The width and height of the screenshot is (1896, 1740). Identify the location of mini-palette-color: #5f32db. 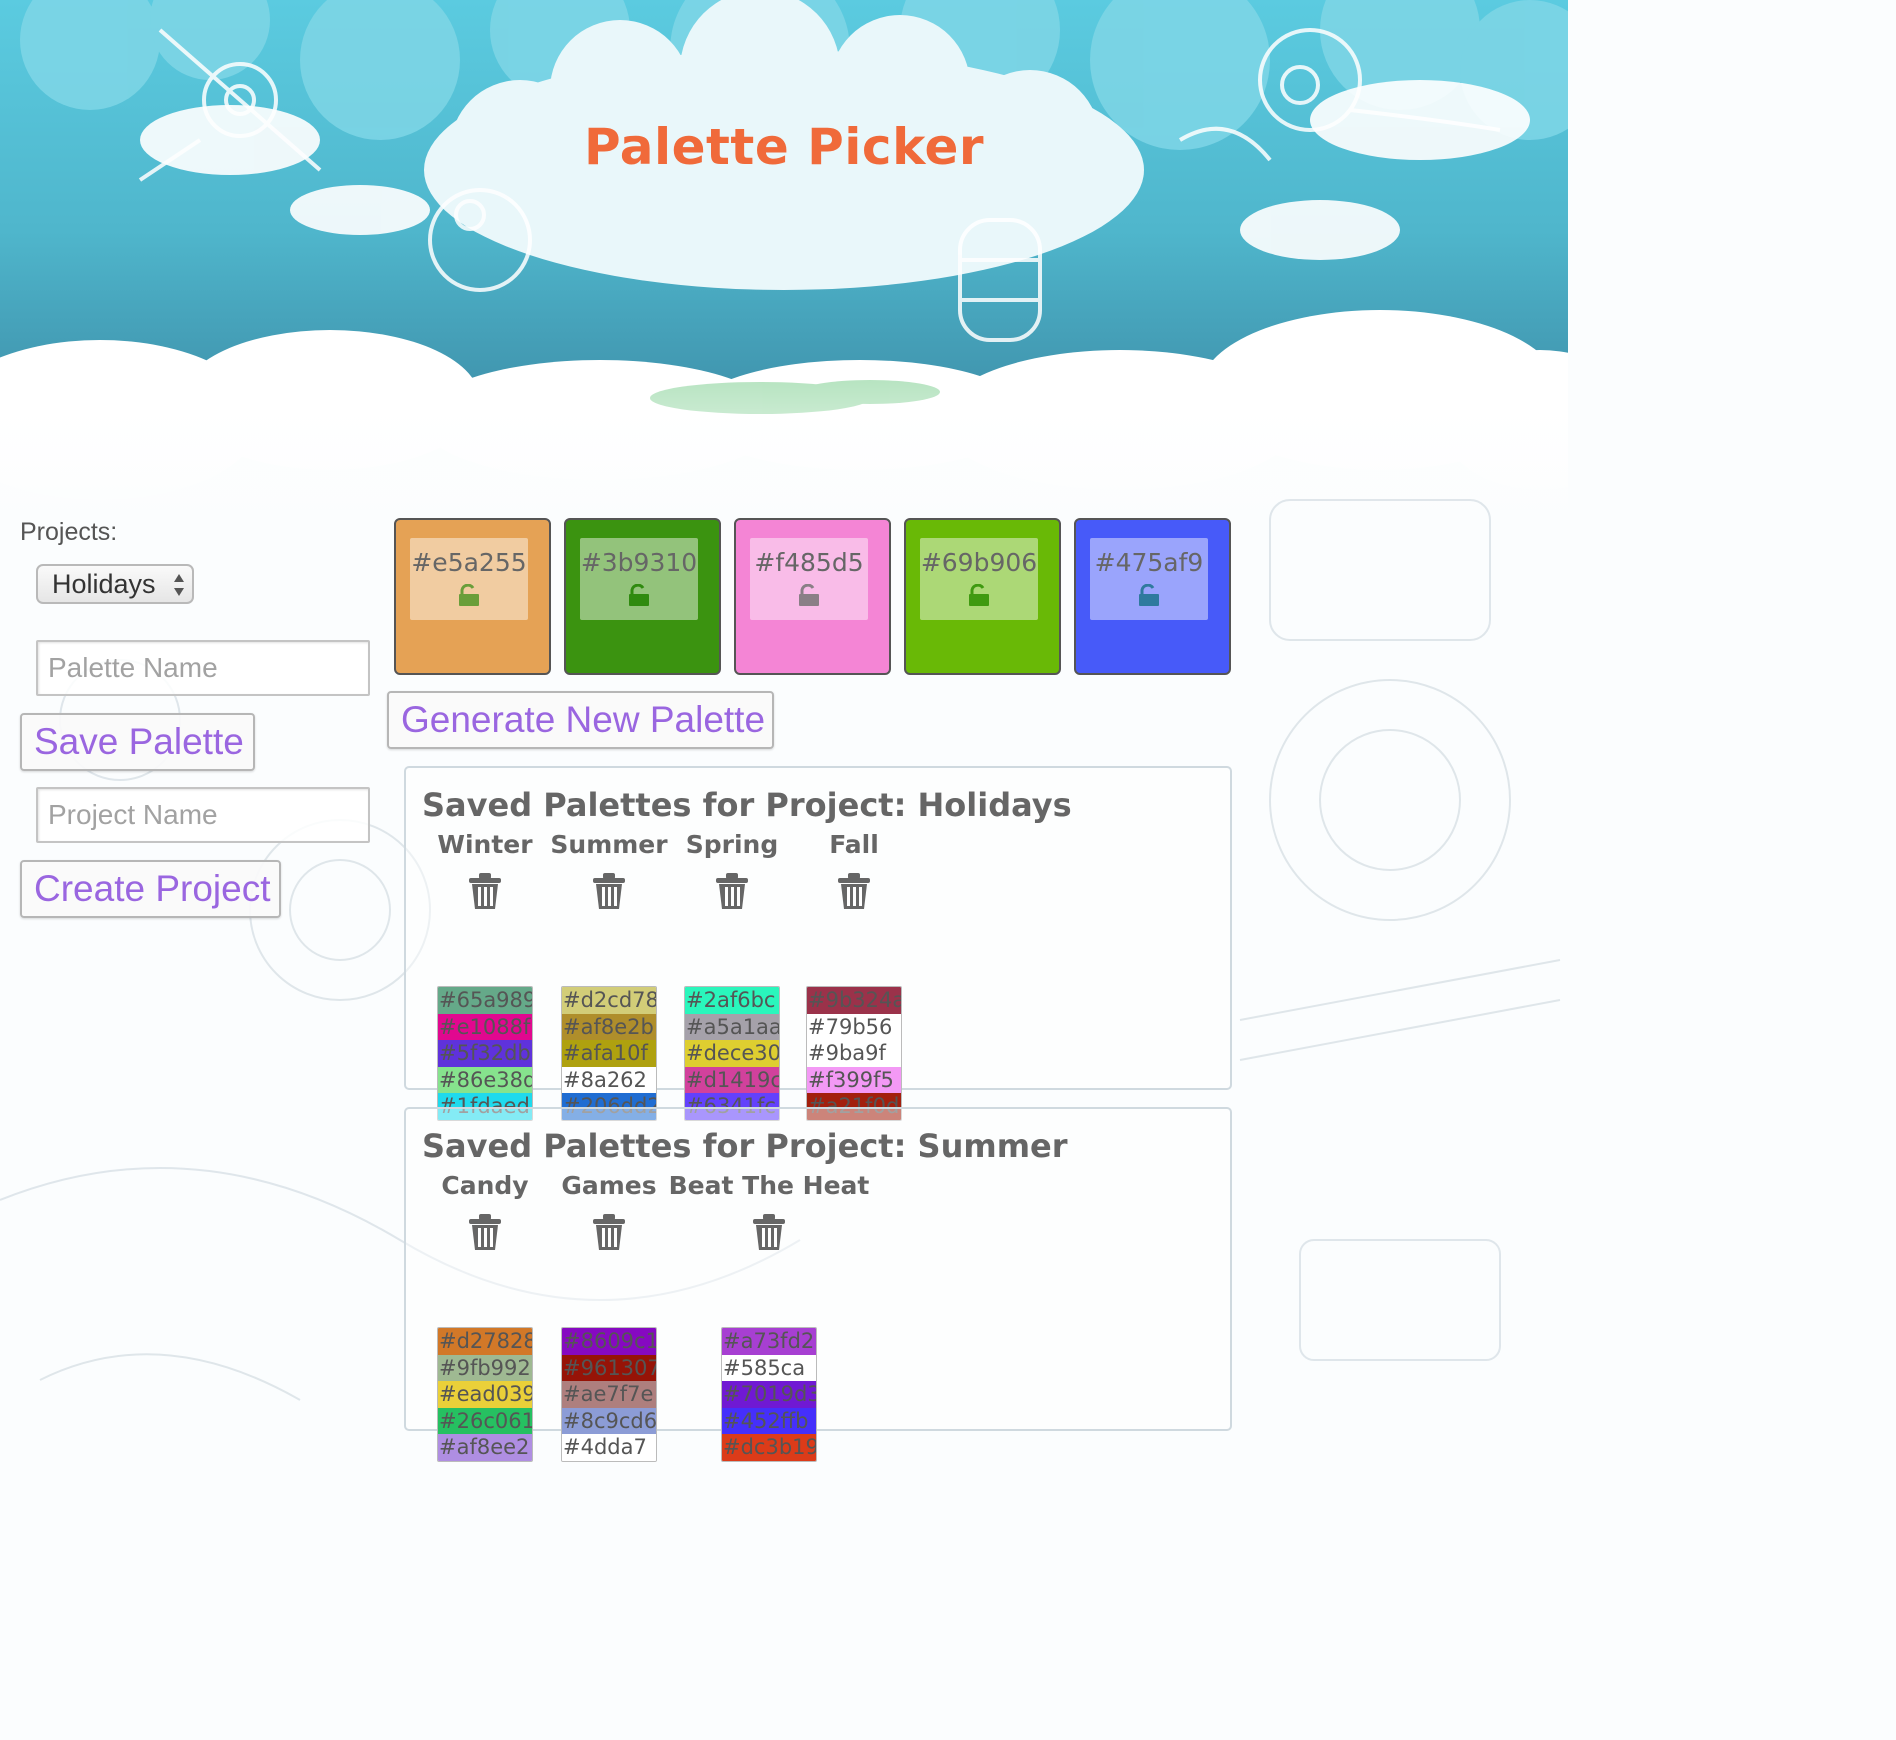
(485, 1053).